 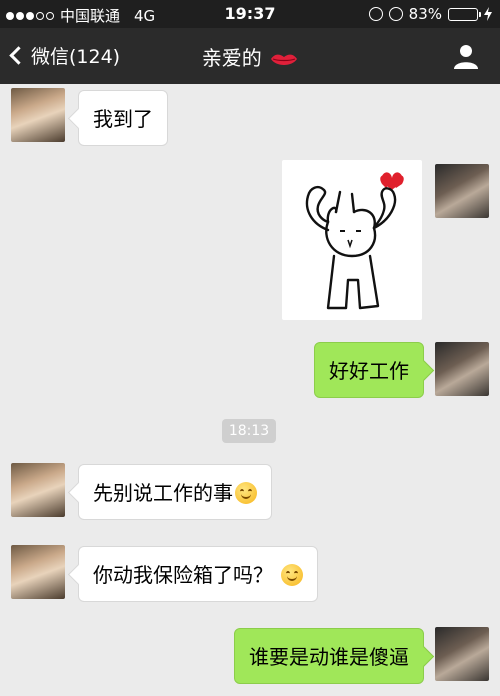 I want to click on battery-icon, so click(x=464, y=14).